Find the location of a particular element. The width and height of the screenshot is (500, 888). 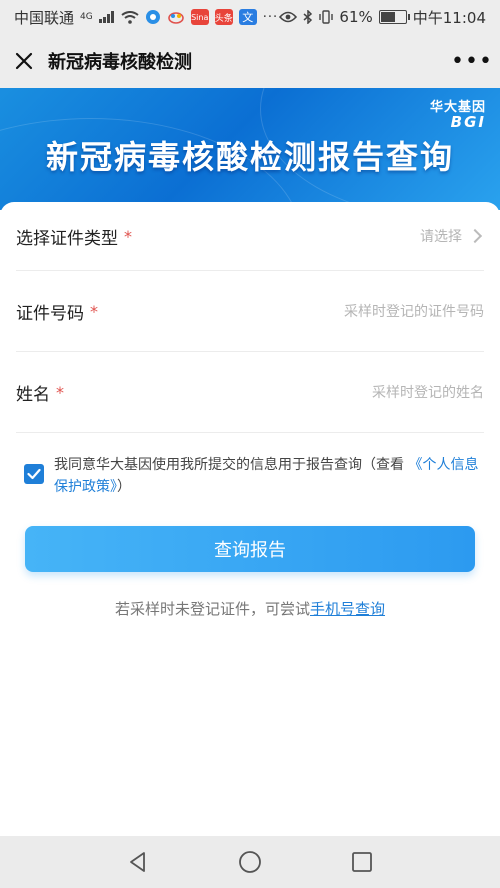

battery-percent: 61% is located at coordinates (356, 17).